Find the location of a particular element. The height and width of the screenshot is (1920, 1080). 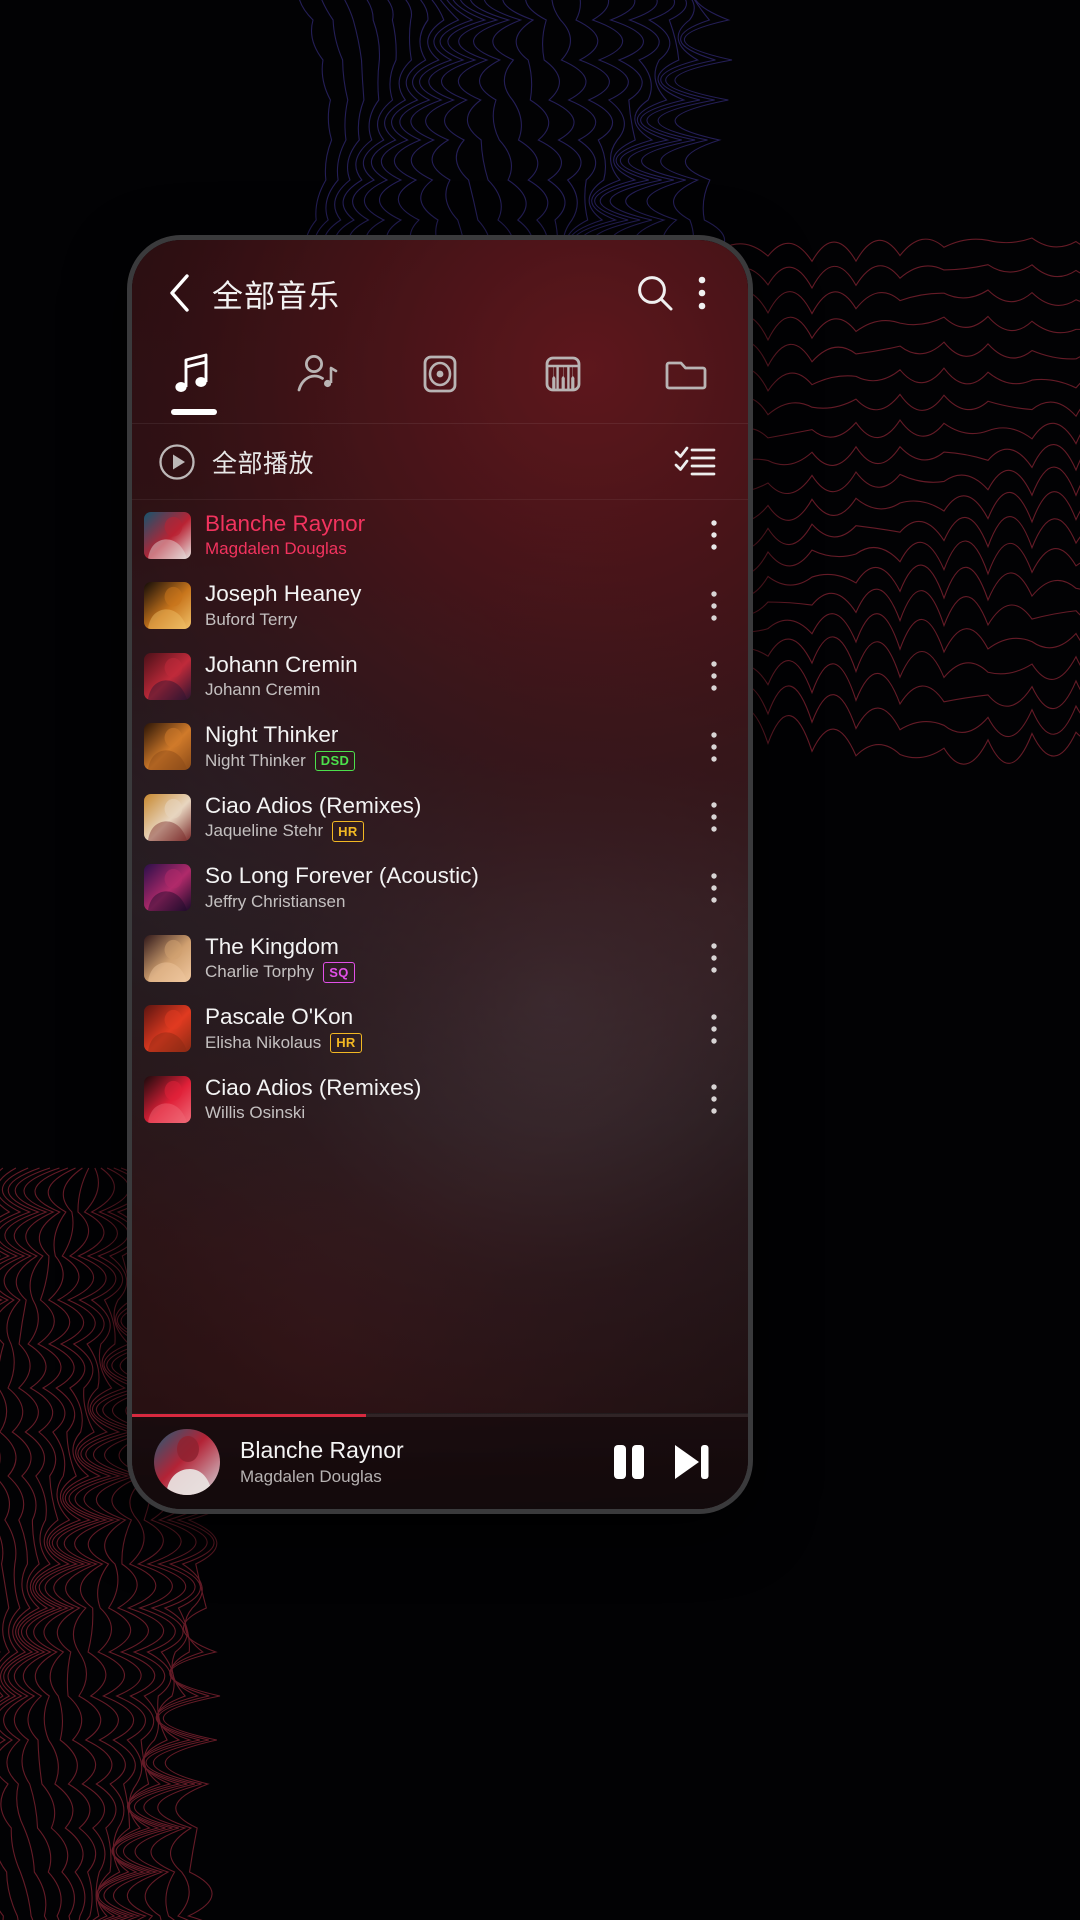

pause-button is located at coordinates (629, 1462).